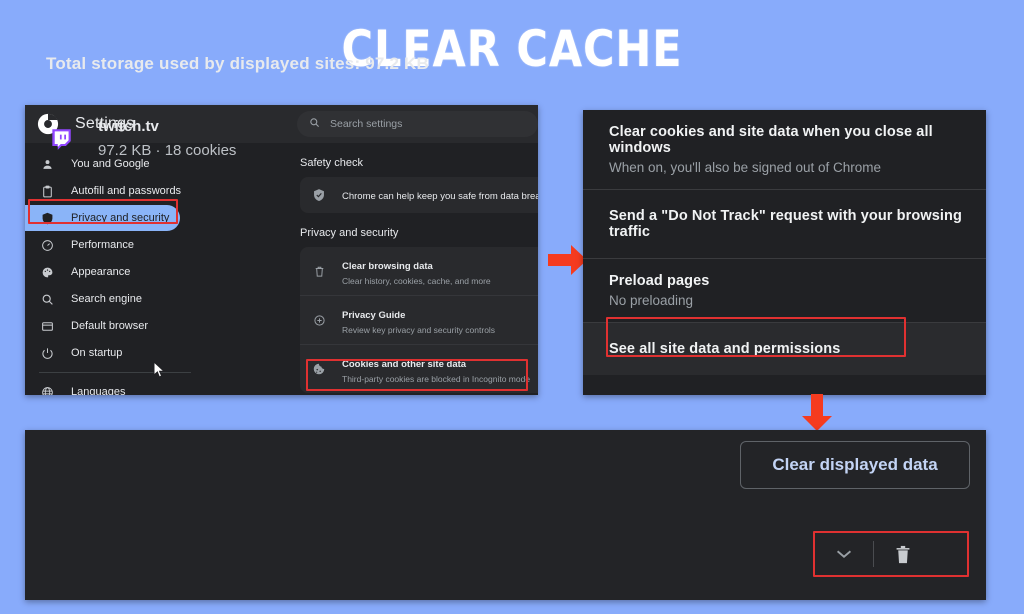 Image resolution: width=1024 pixels, height=614 pixels. I want to click on sidebar-item-label: On startup, so click(97, 353).